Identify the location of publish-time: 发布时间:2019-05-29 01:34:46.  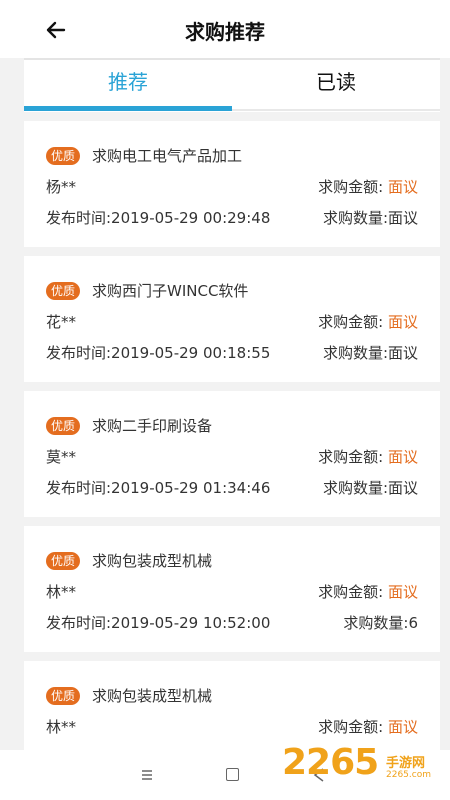
(158, 488).